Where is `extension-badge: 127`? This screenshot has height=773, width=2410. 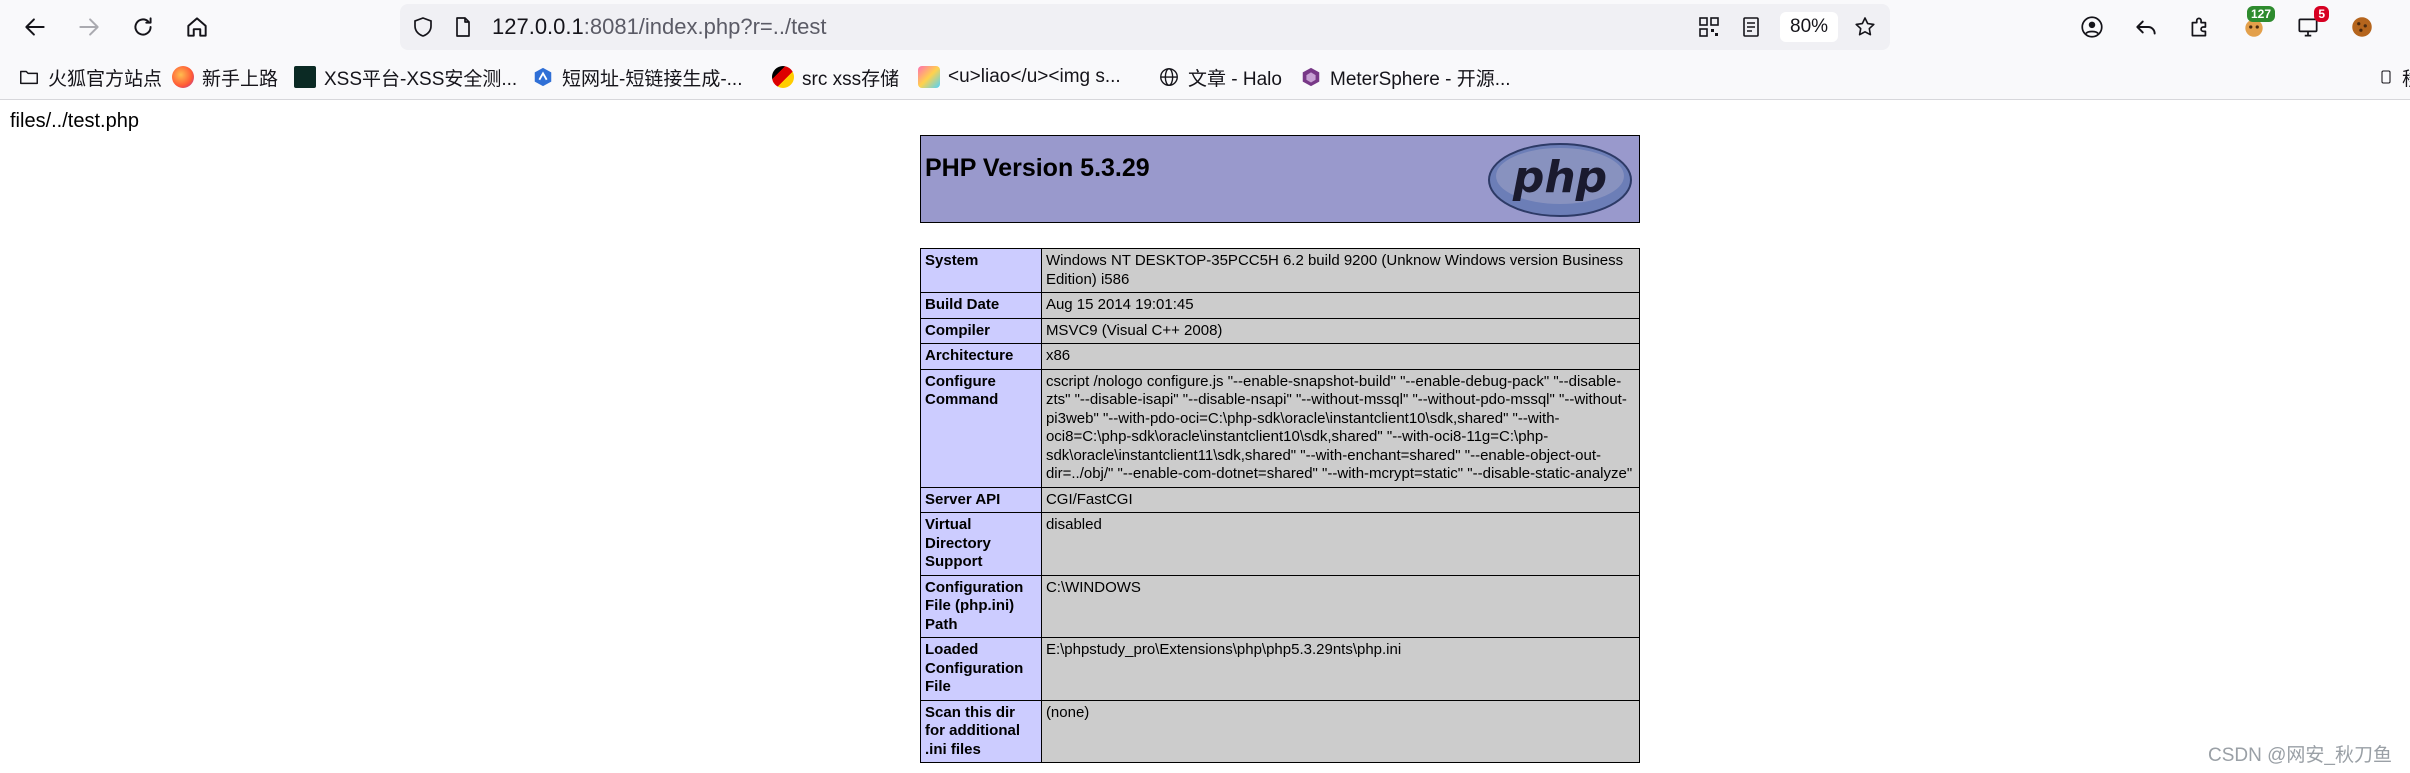
extension-badge: 127 is located at coordinates (2260, 14).